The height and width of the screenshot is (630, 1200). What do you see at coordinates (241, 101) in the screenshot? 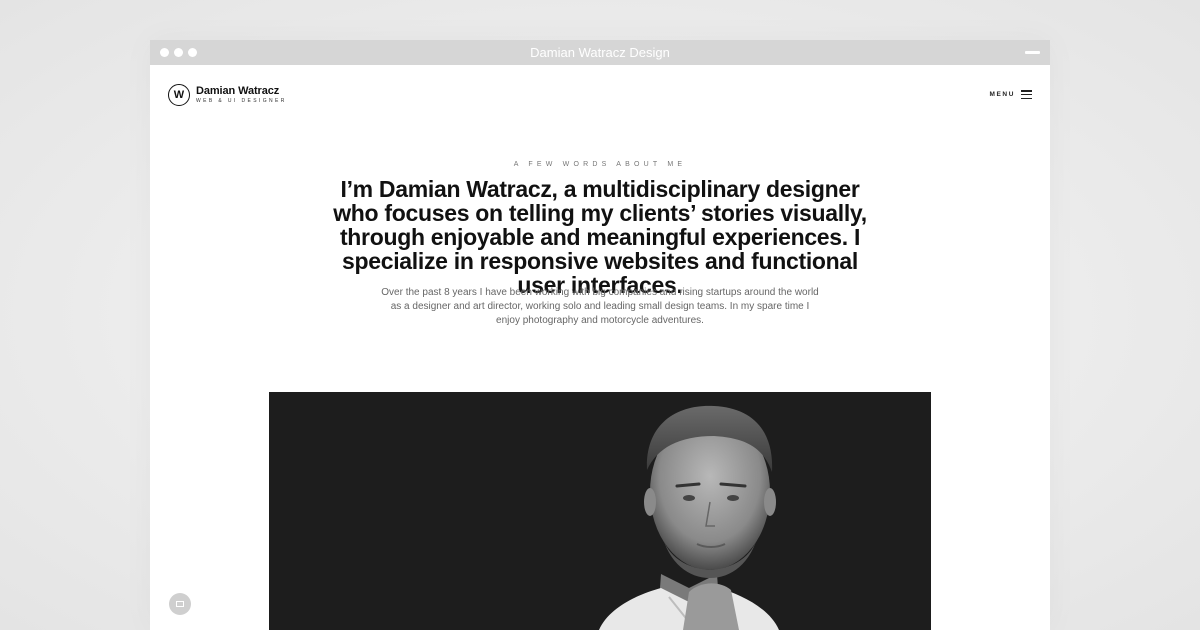
I see `logo-tagline: WEB & UI DESIGNER` at bounding box center [241, 101].